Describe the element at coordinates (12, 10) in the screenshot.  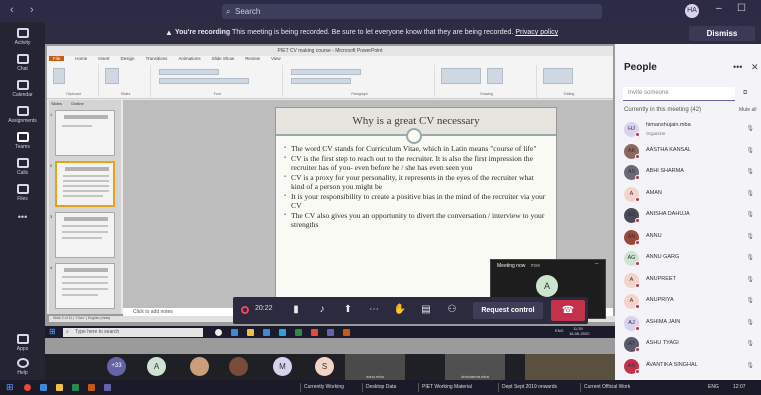
I see `back-button: ‹` at that location.